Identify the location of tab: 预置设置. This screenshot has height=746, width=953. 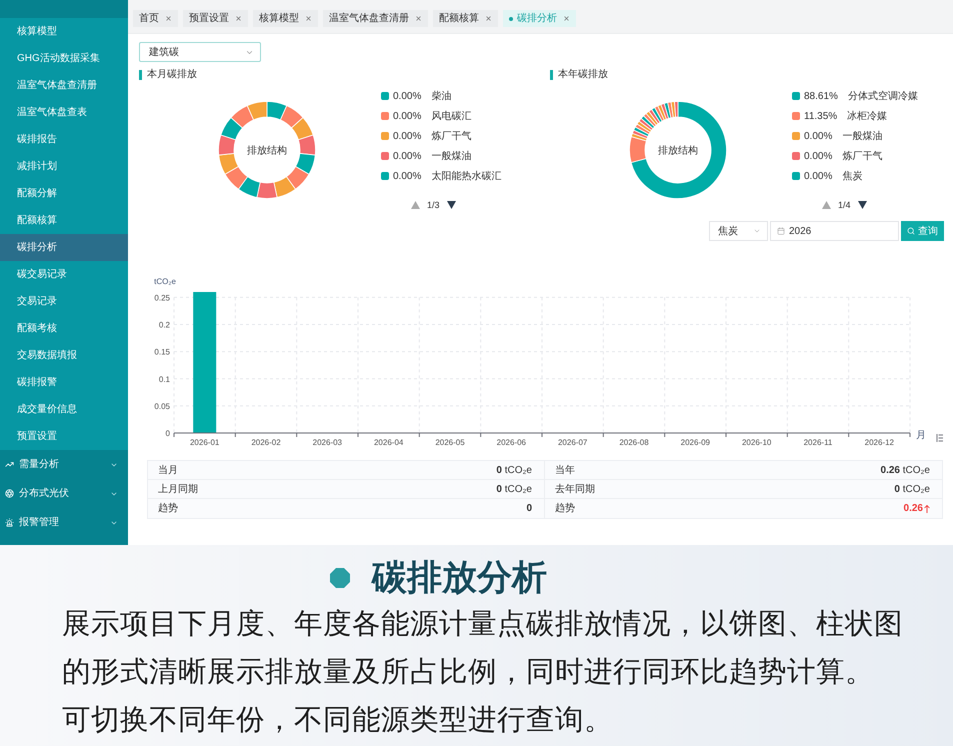
(215, 18).